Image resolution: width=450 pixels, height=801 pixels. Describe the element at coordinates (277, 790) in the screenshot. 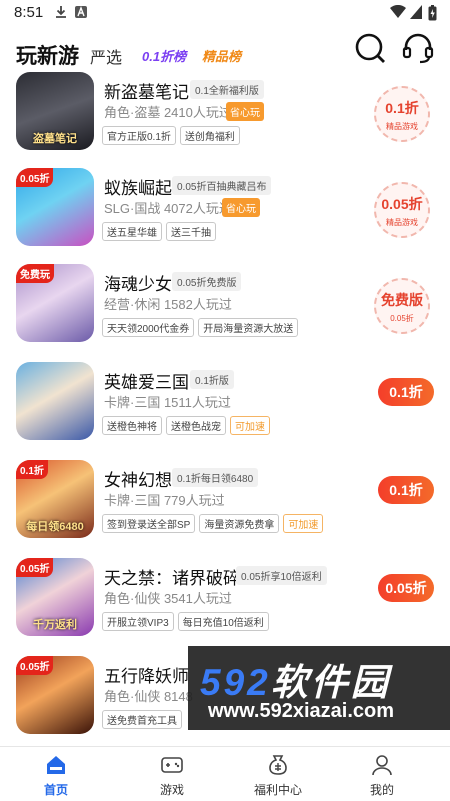

I see `bottom-tab-label: 福利中心` at that location.